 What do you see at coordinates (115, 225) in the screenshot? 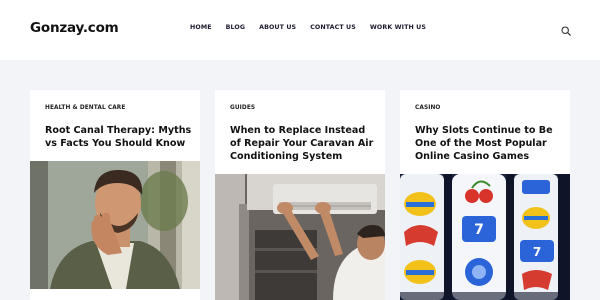
I see `post-image-man-with-toothache` at bounding box center [115, 225].